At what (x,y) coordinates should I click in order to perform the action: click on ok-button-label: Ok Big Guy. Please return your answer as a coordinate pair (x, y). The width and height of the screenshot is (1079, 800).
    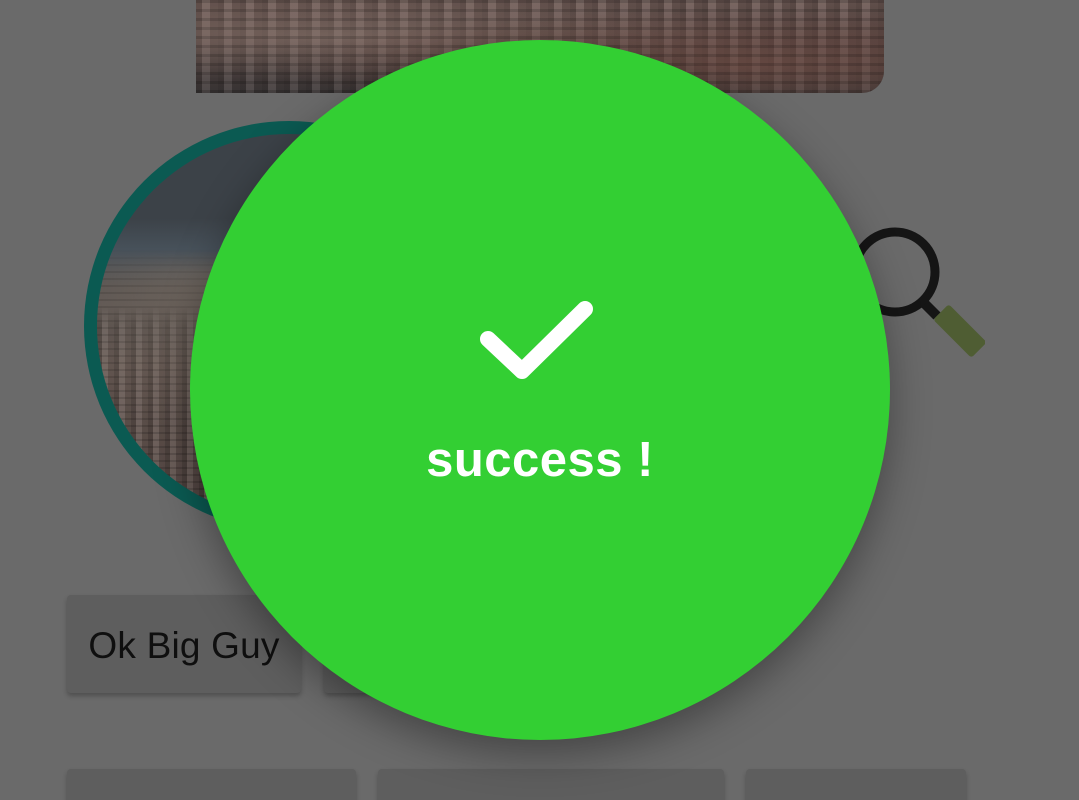
    Looking at the image, I should click on (184, 645).